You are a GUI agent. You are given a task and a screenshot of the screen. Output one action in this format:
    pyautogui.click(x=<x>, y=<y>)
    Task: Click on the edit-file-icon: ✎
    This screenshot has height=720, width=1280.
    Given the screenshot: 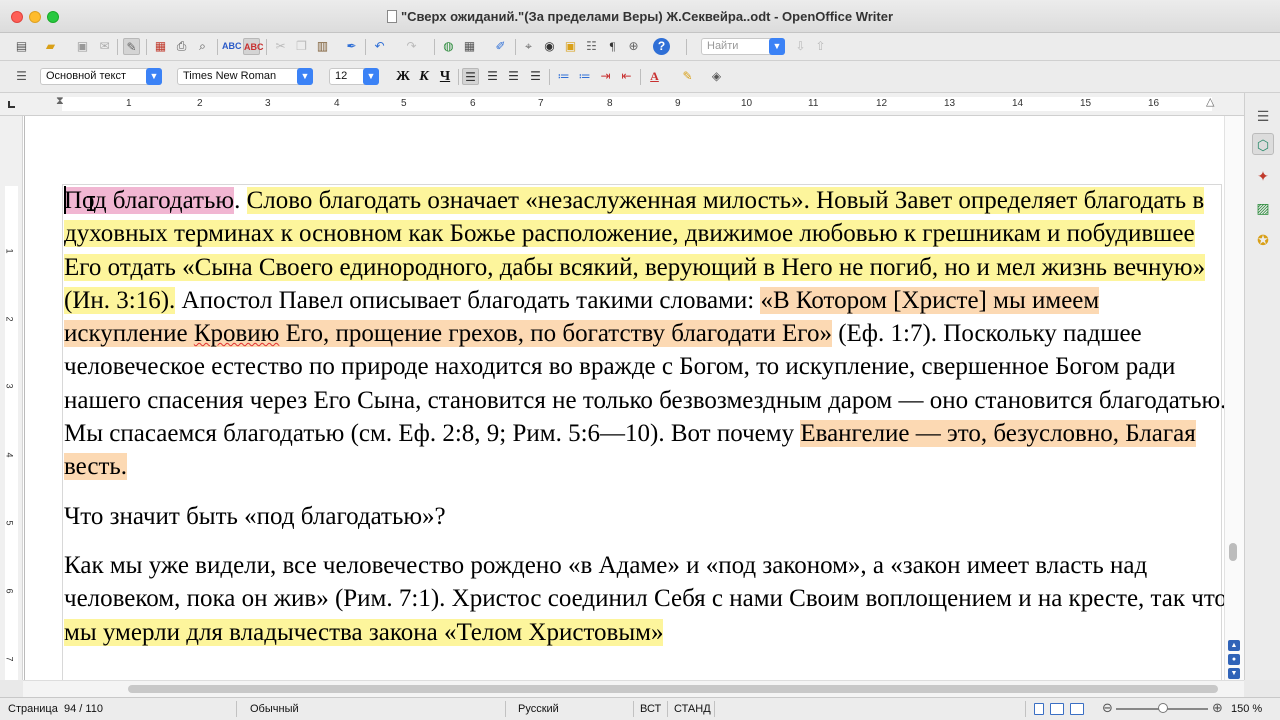 What is the action you would take?
    pyautogui.click(x=131, y=46)
    